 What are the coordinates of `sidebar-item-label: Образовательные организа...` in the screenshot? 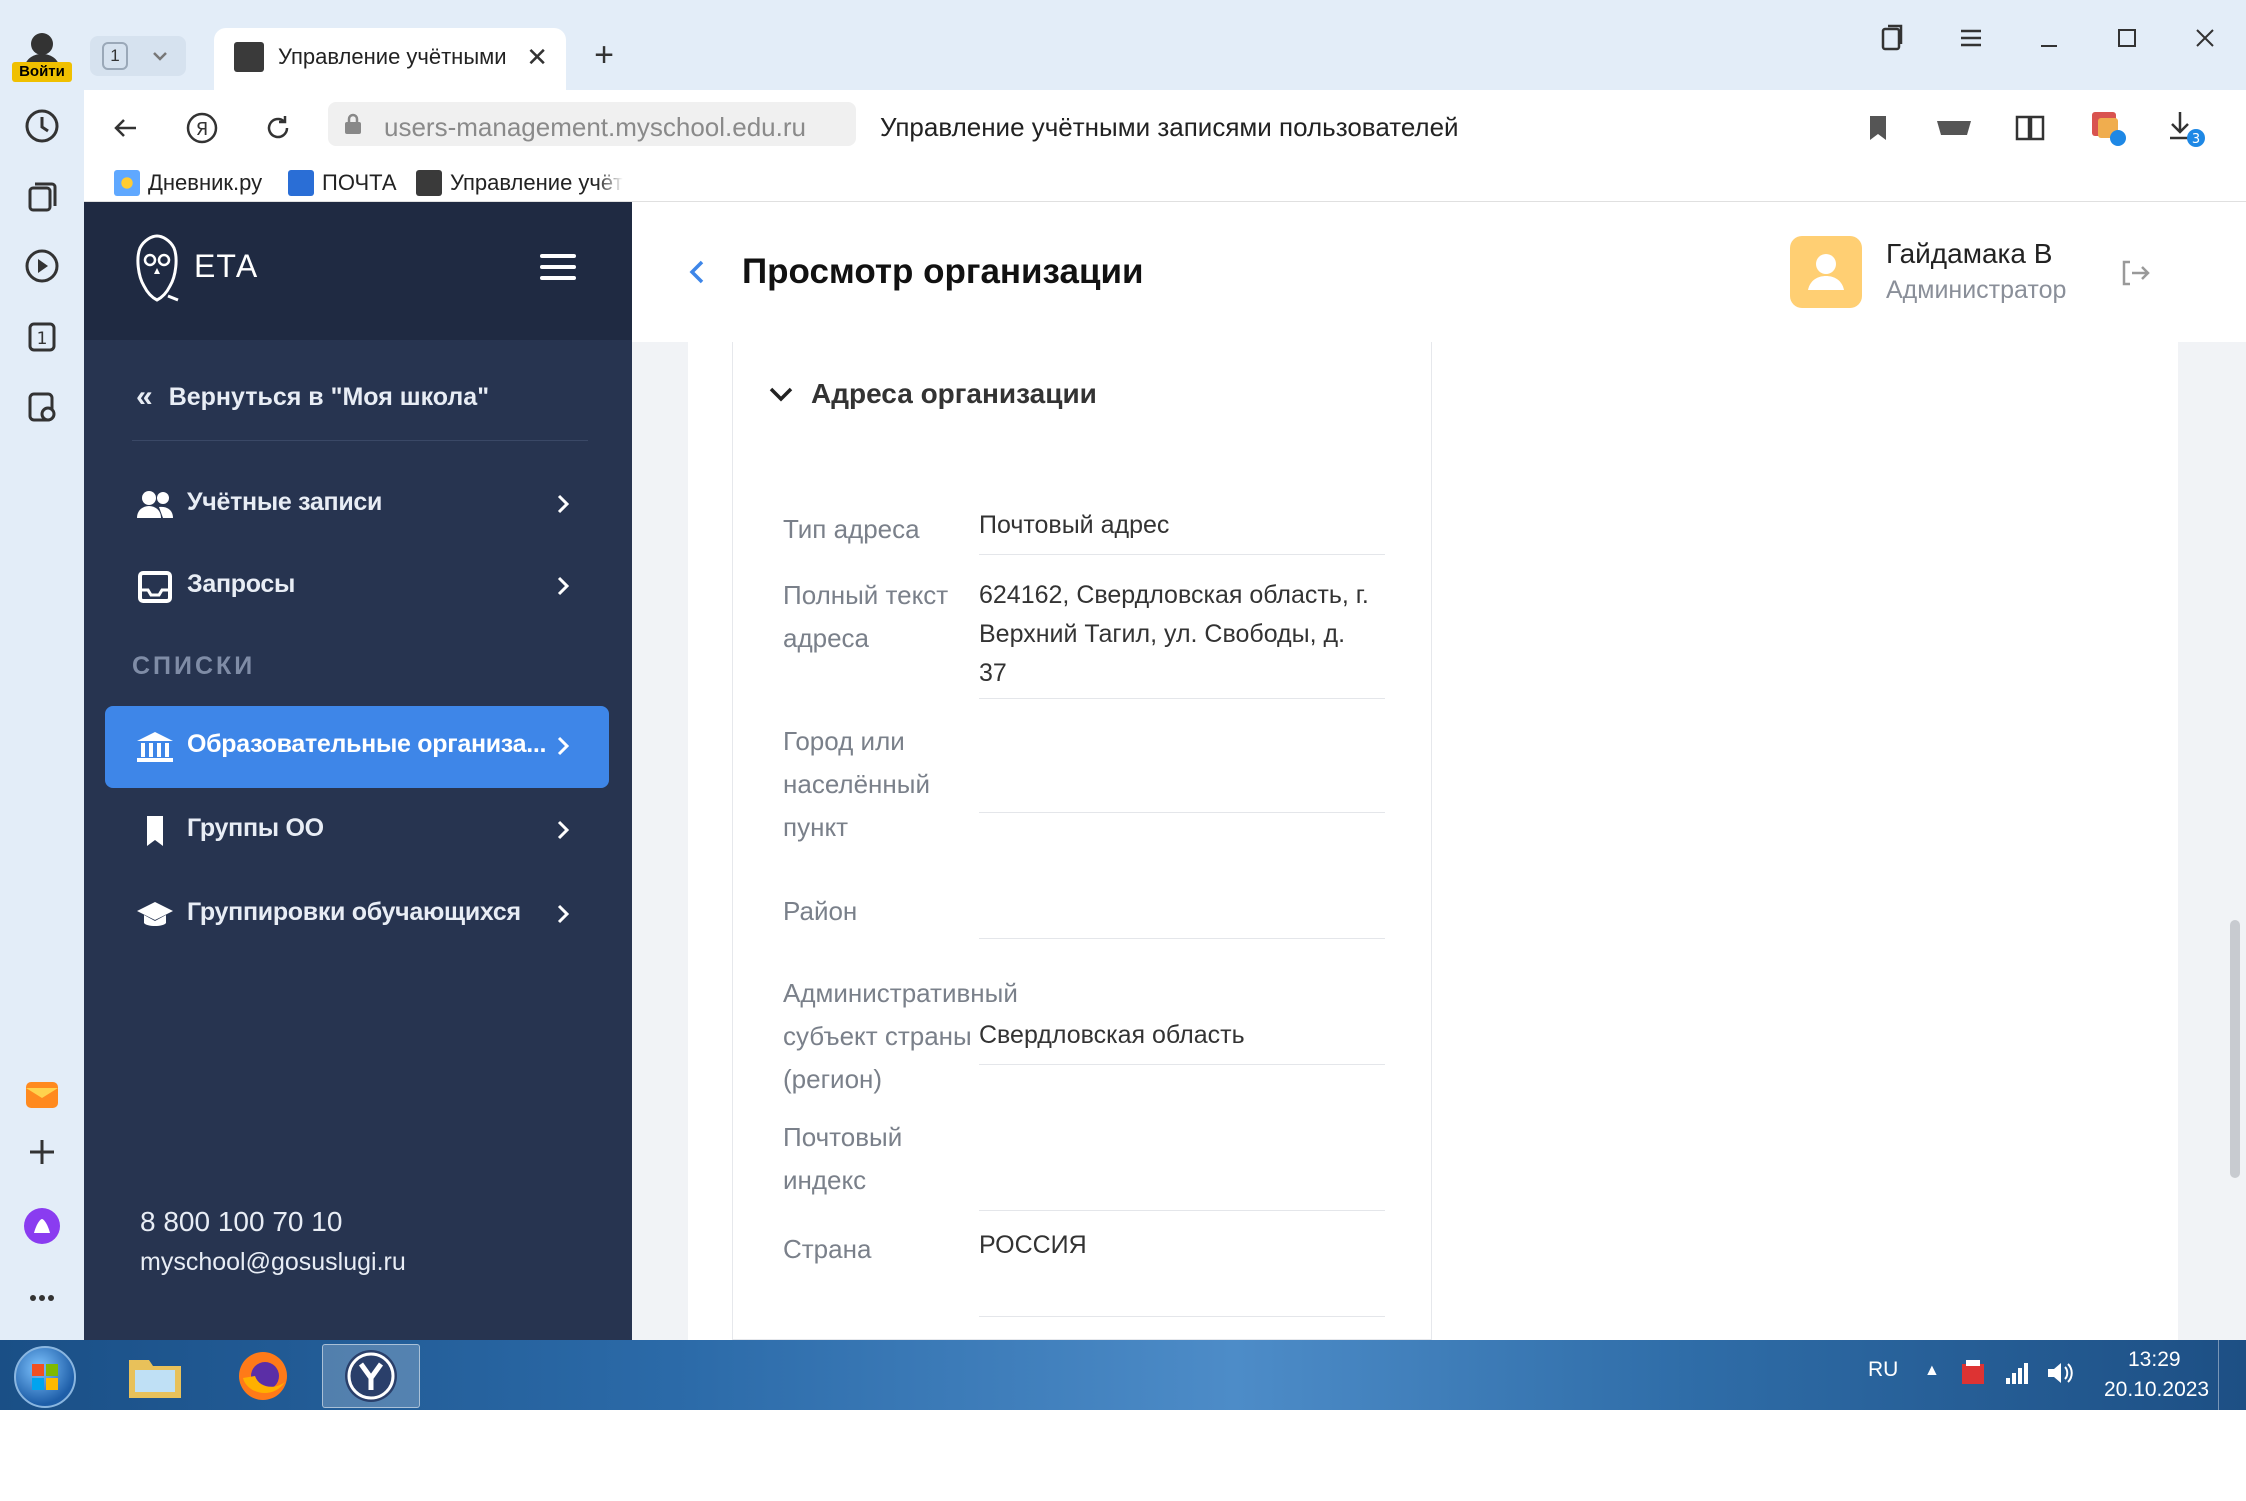 It's located at (367, 744).